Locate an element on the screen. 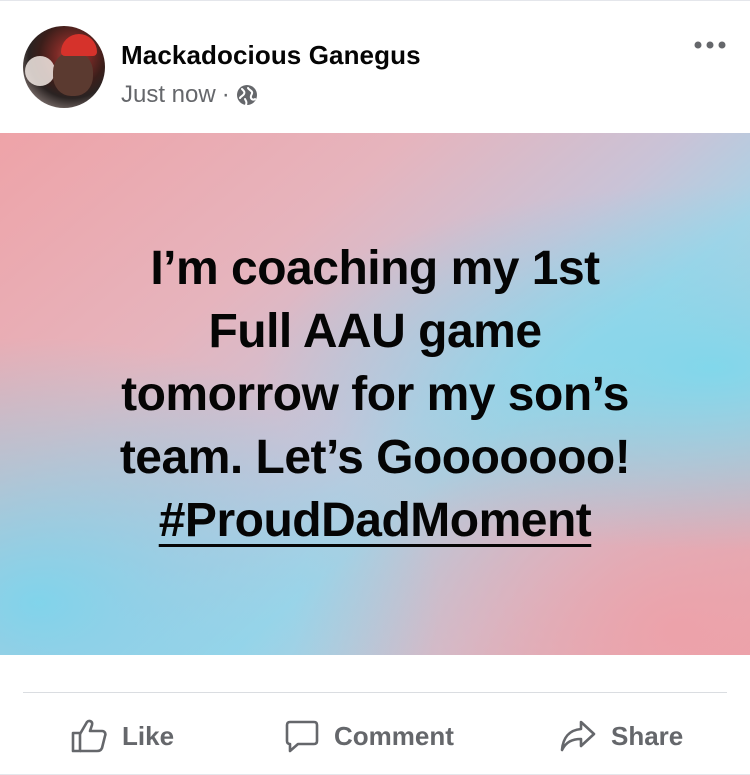 The height and width of the screenshot is (775, 750). post-text-line: tomorrow for my son’s is located at coordinates (375, 394).